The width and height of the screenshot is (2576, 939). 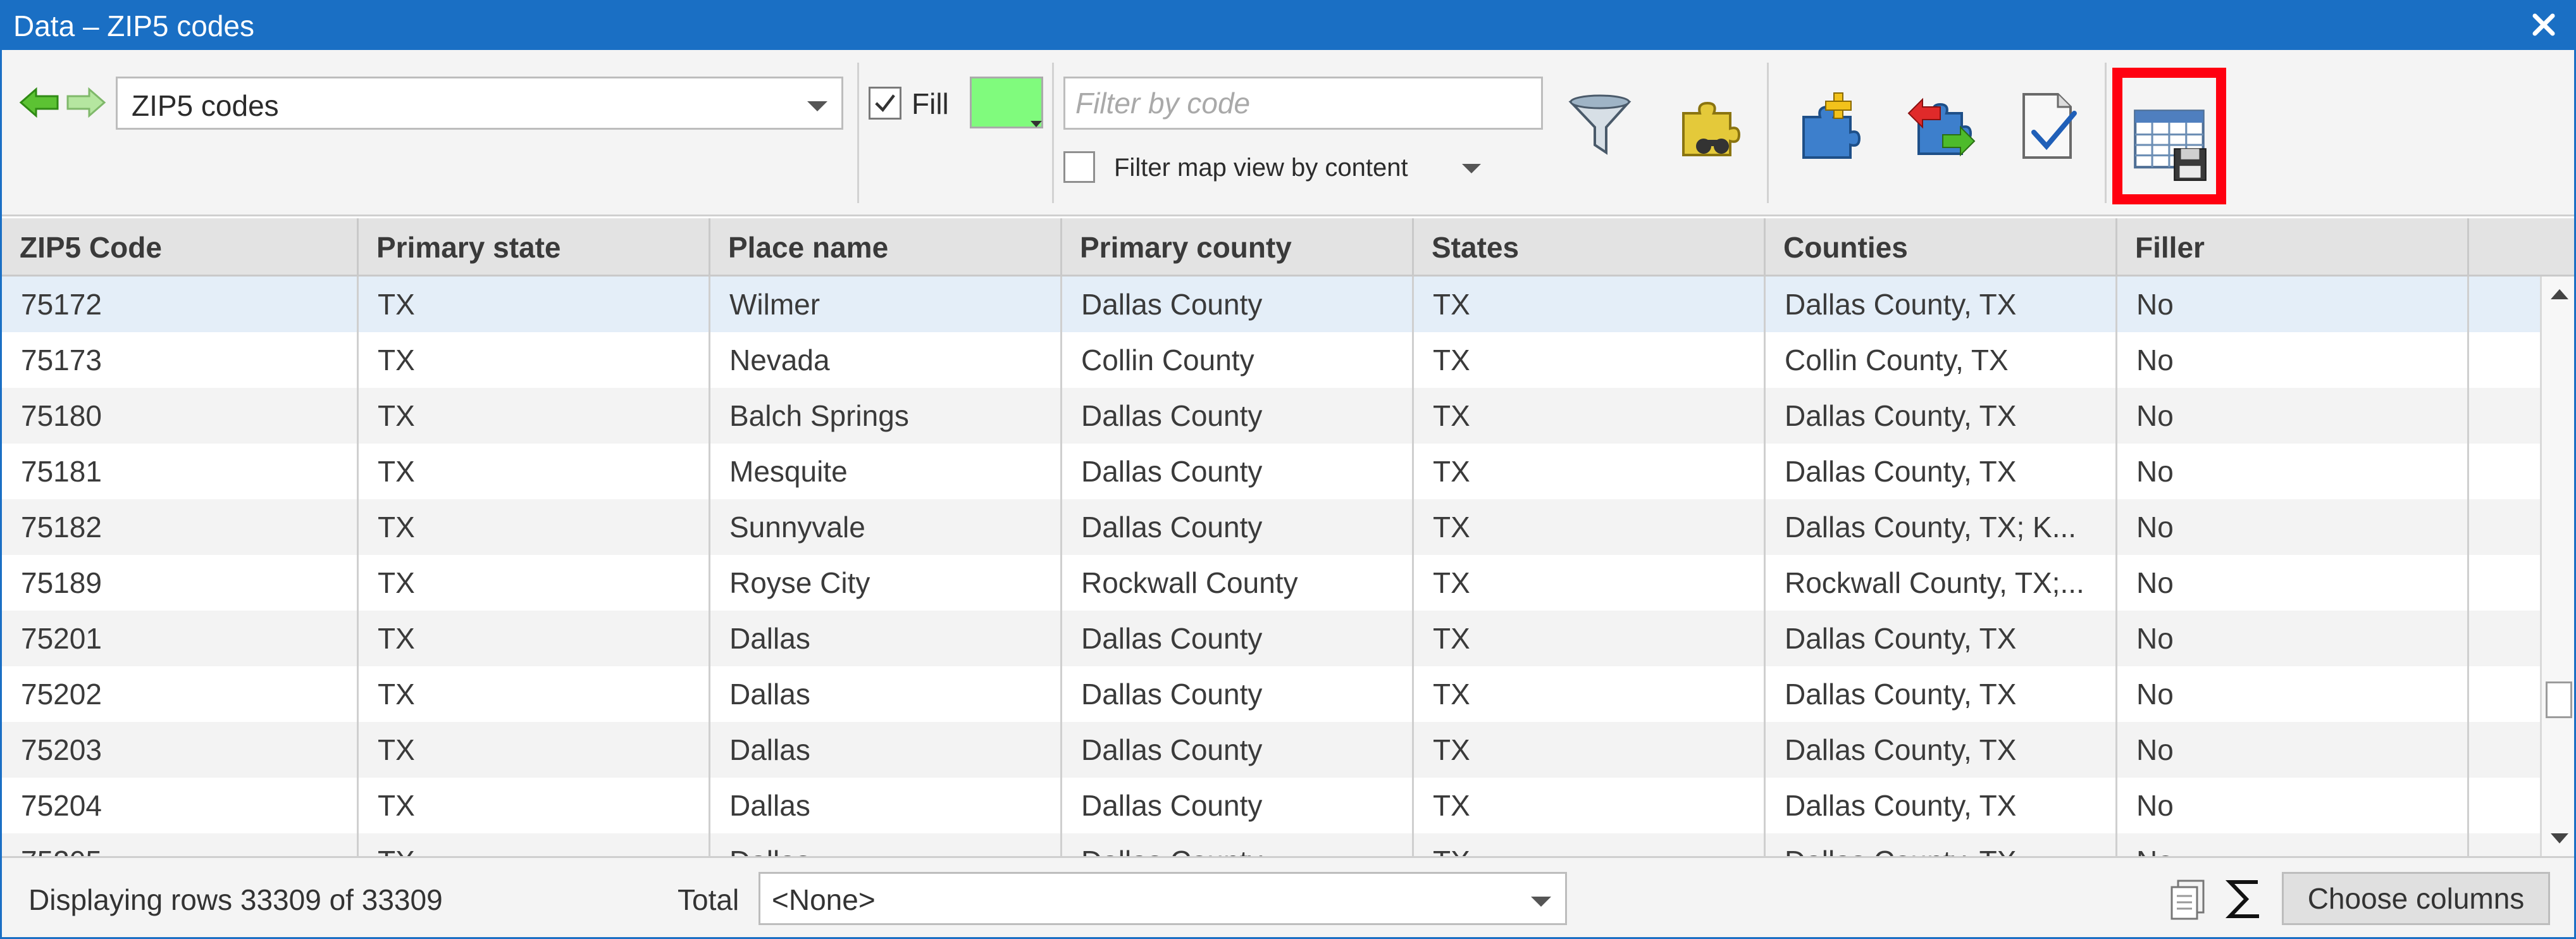 What do you see at coordinates (181, 247) in the screenshot?
I see `column-header-zip5-code: ZIP5 Code` at bounding box center [181, 247].